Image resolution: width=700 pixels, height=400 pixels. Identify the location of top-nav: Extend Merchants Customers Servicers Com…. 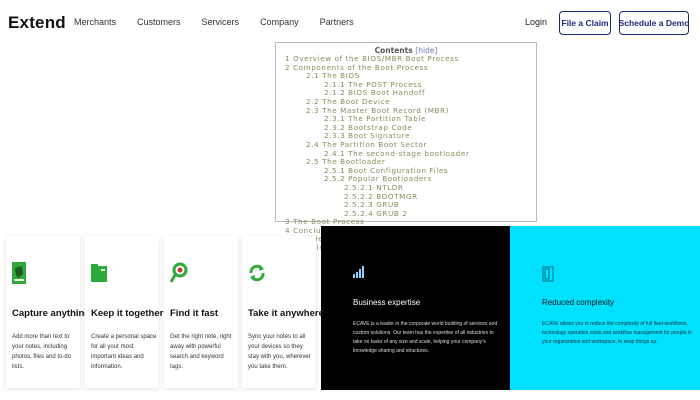
(350, 23).